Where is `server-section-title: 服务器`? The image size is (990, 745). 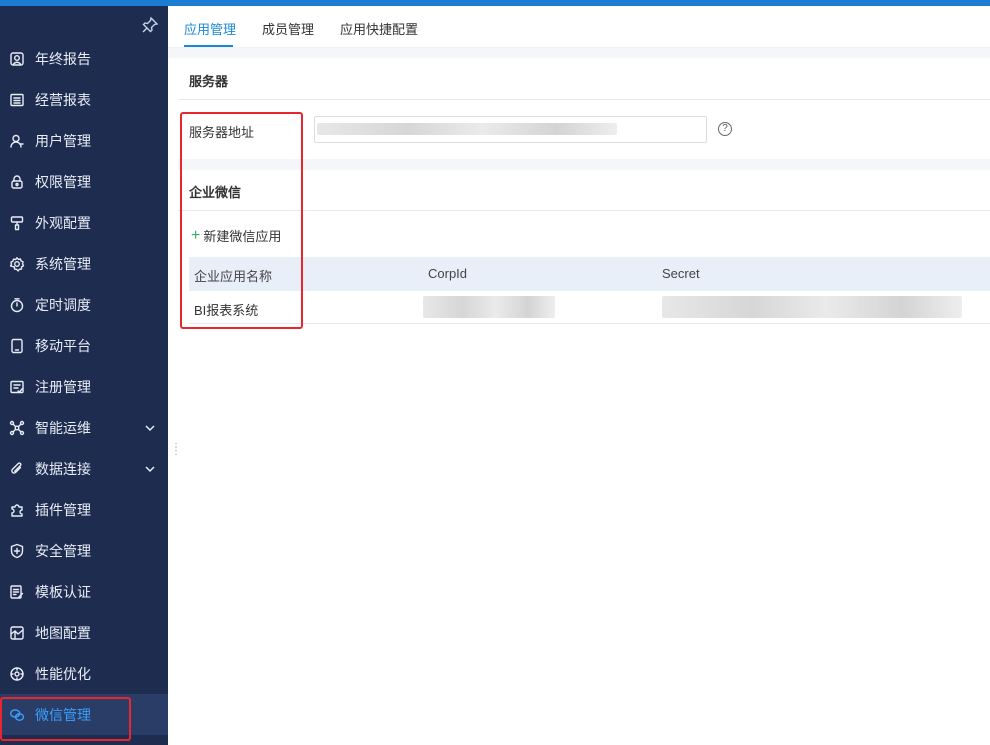
server-section-title: 服务器 is located at coordinates (209, 81).